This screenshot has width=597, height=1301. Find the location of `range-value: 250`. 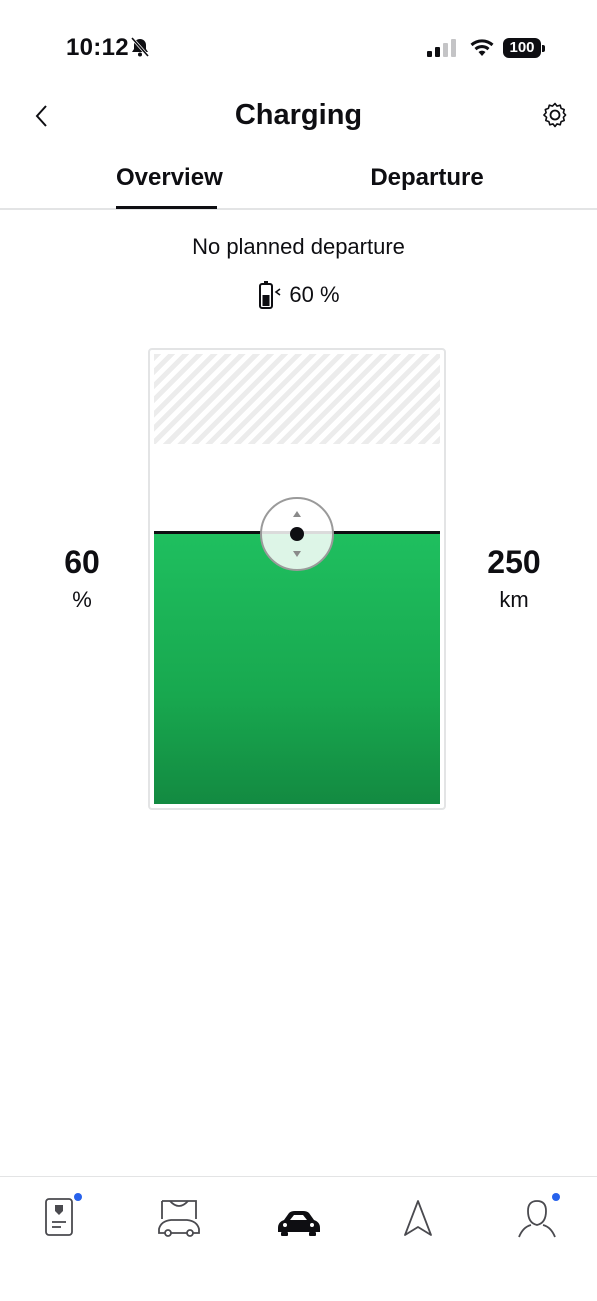

range-value: 250 is located at coordinates (514, 562).